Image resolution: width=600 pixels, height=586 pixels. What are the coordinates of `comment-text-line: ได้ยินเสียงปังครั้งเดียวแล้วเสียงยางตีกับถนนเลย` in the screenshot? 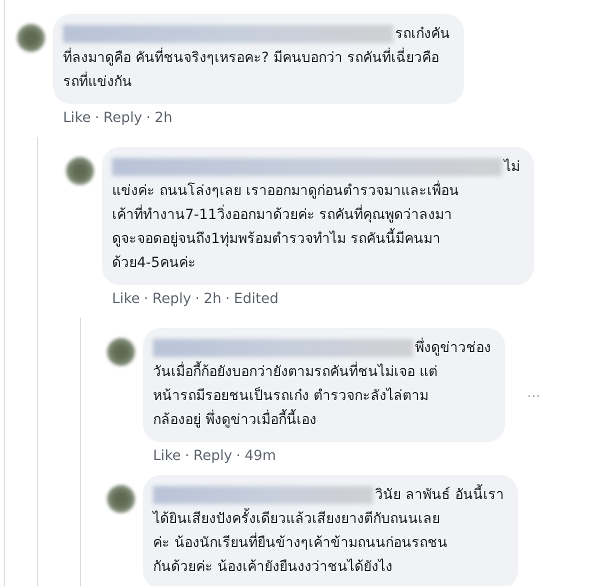 It's located at (328, 519).